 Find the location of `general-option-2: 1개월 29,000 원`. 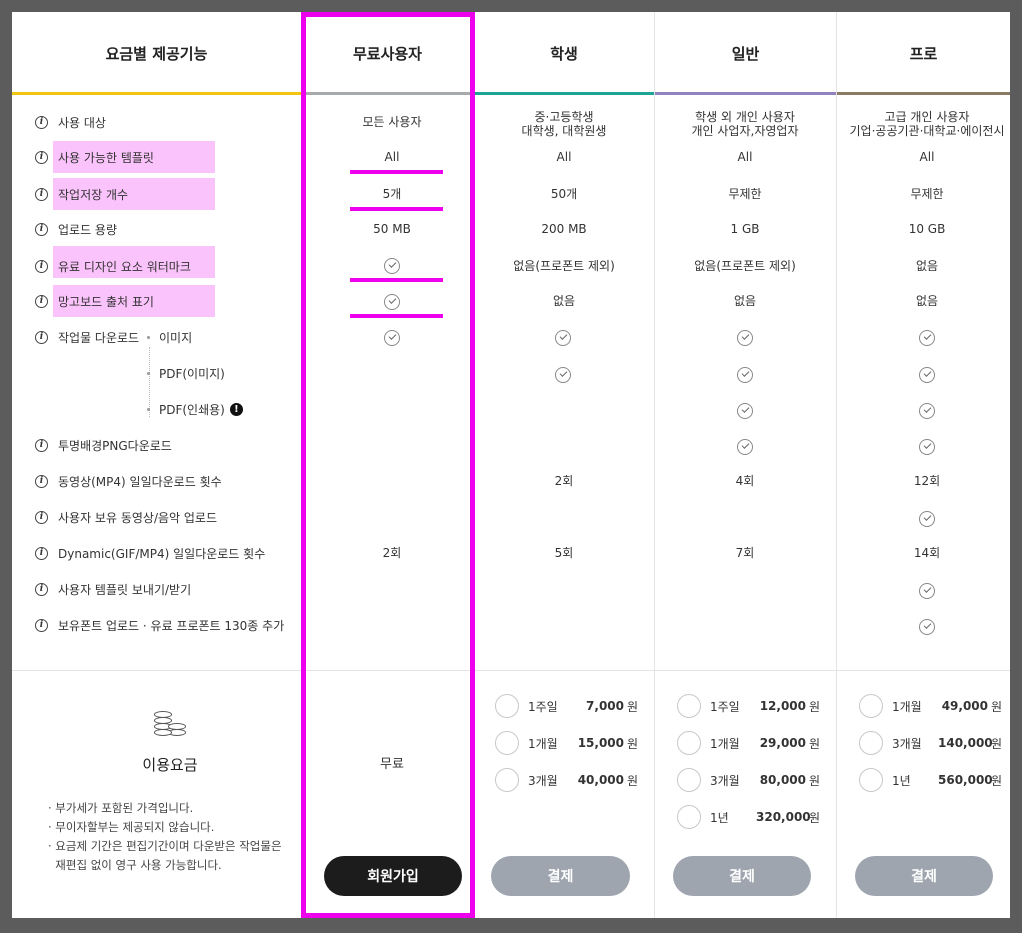

general-option-2: 1개월 29,000 원 is located at coordinates (748, 743).